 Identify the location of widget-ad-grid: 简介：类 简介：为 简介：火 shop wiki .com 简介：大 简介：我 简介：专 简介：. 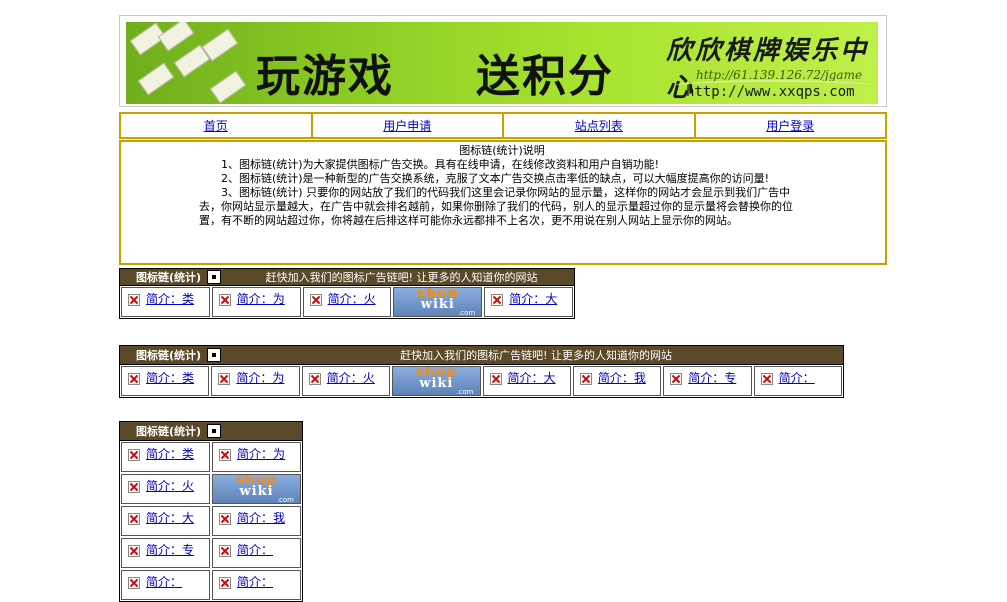
(481, 381).